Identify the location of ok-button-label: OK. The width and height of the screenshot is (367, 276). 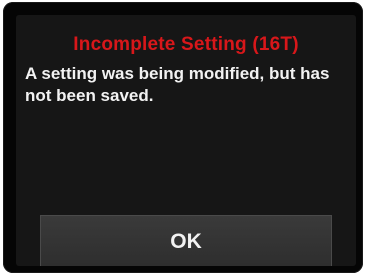
(186, 241).